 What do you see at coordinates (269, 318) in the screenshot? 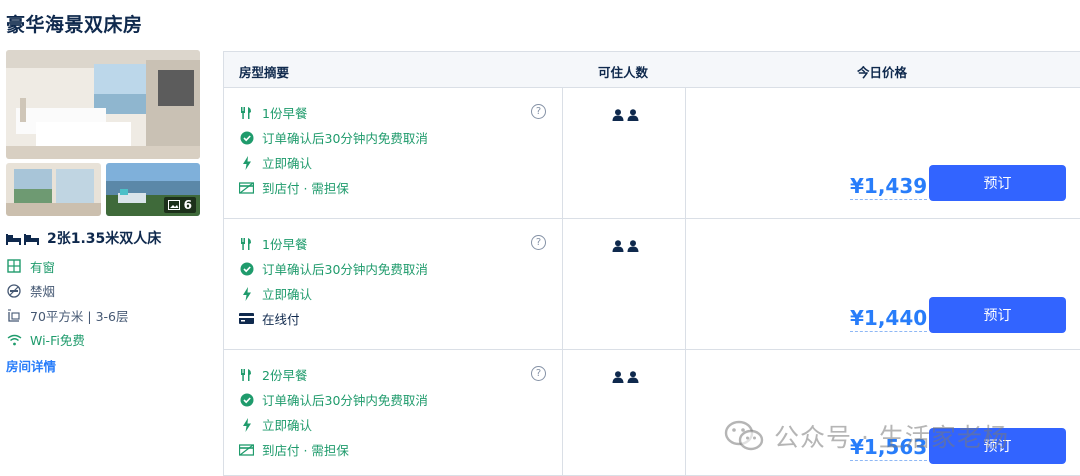
I see `payment-policy: 在线付` at bounding box center [269, 318].